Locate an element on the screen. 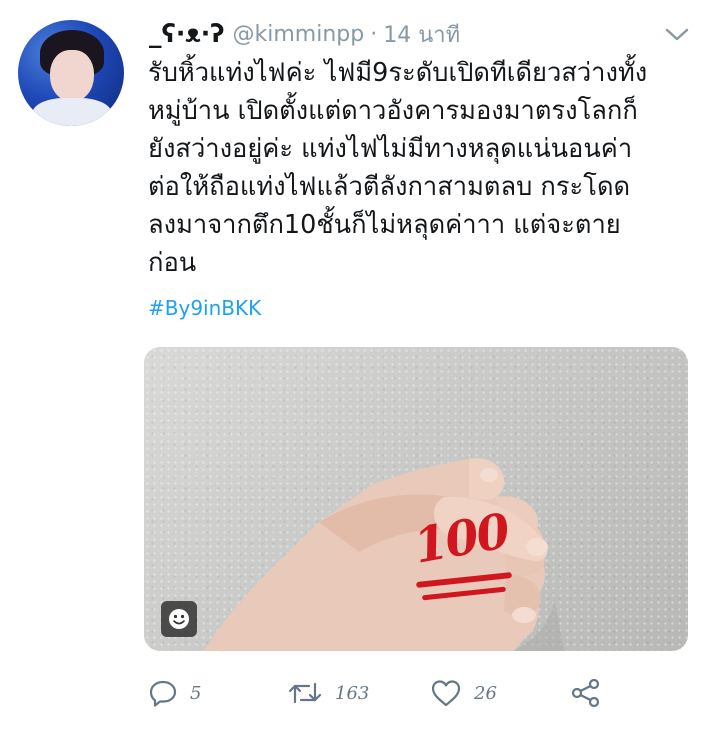 The image size is (711, 739). display-name: _ʕ·ᴥ·ʔ is located at coordinates (187, 34).